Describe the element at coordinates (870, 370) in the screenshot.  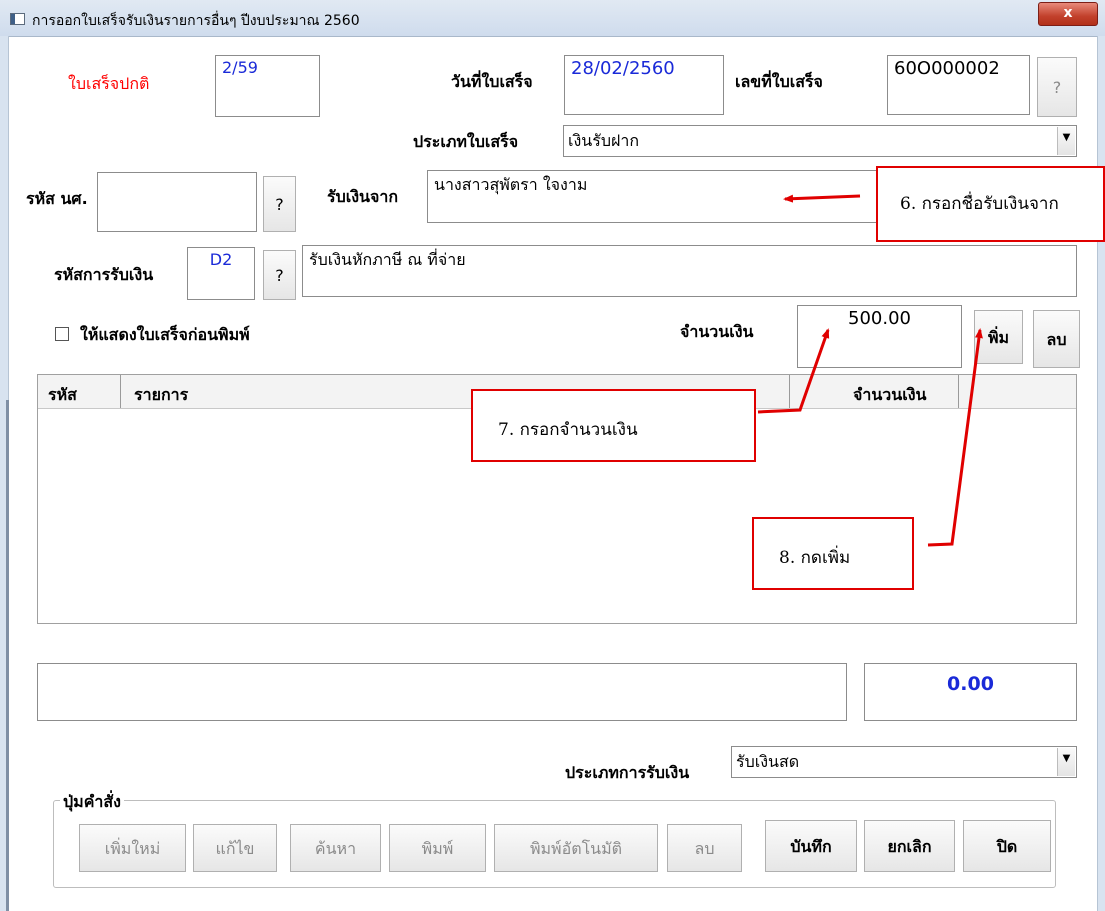
I see `annotation-arrows` at that location.